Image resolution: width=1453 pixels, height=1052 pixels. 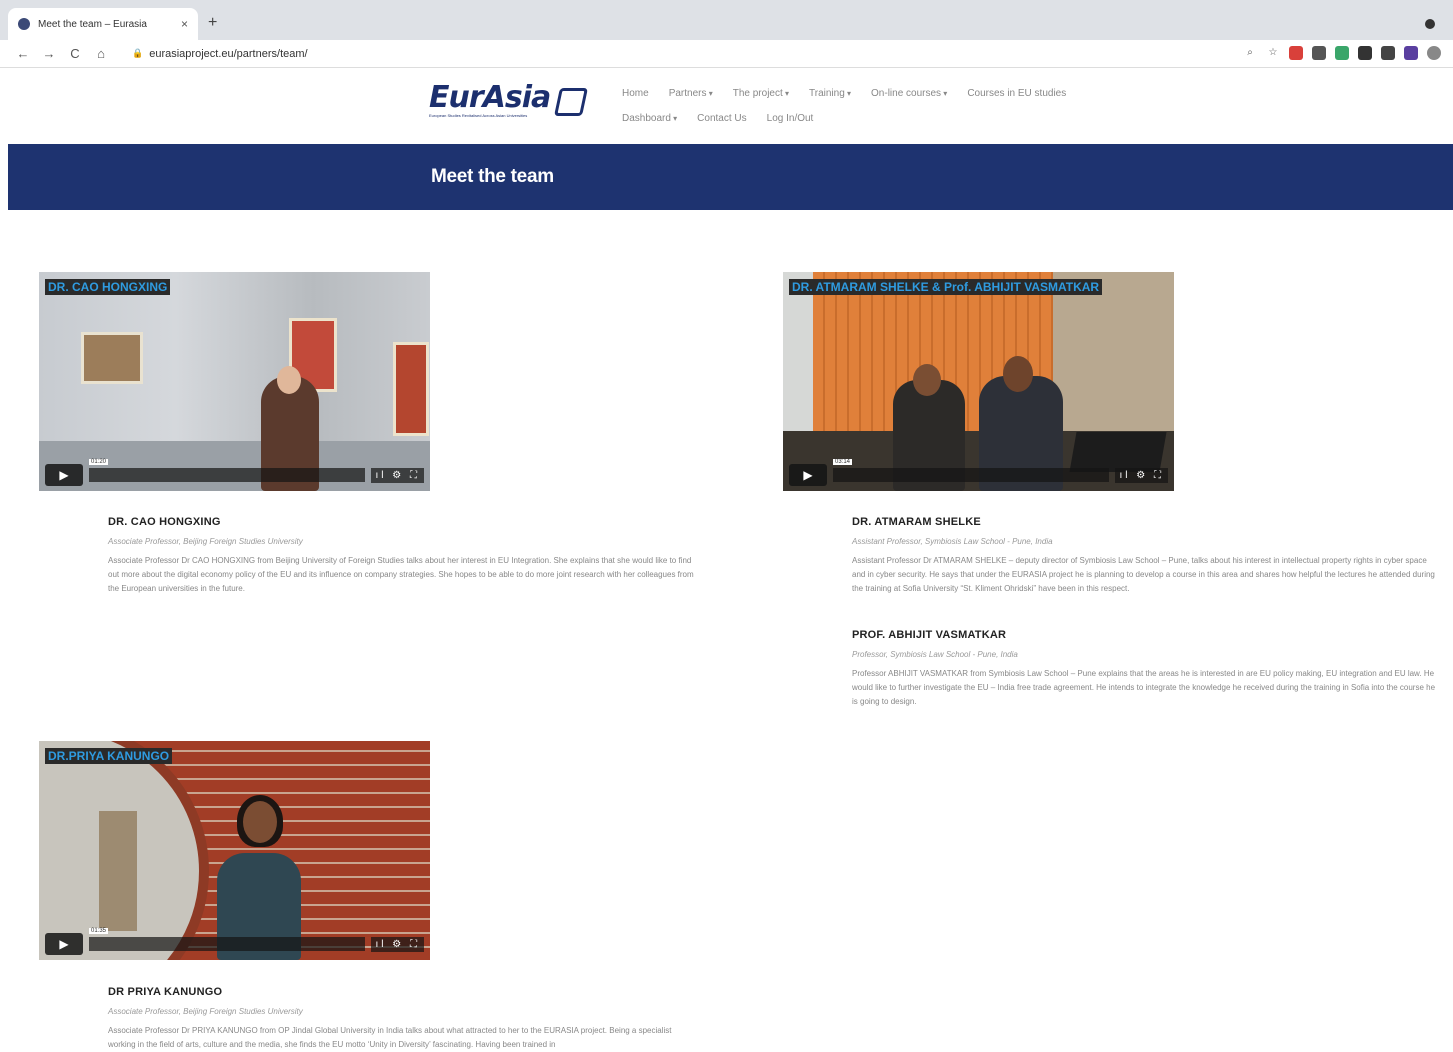 I want to click on menu-home: Home, so click(x=635, y=93).